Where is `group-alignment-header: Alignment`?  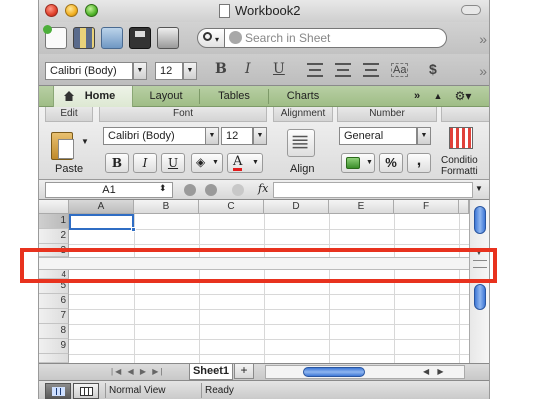 group-alignment-header: Alignment is located at coordinates (303, 114).